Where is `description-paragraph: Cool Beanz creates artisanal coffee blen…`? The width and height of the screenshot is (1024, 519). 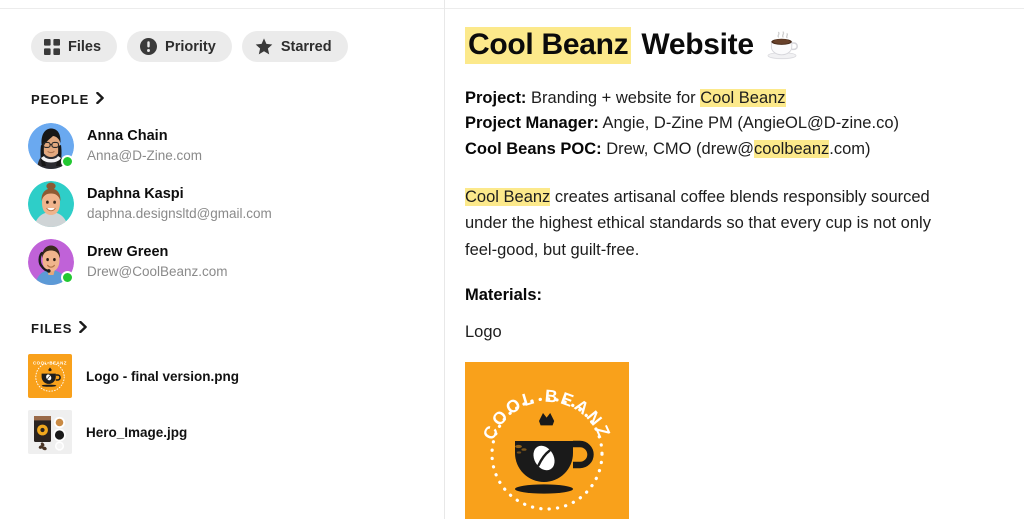 description-paragraph: Cool Beanz creates artisanal coffee blen… is located at coordinates (715, 224).